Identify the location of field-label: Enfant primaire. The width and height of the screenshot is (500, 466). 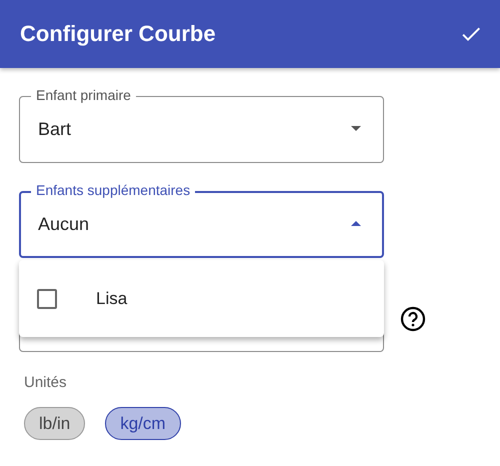
(83, 95).